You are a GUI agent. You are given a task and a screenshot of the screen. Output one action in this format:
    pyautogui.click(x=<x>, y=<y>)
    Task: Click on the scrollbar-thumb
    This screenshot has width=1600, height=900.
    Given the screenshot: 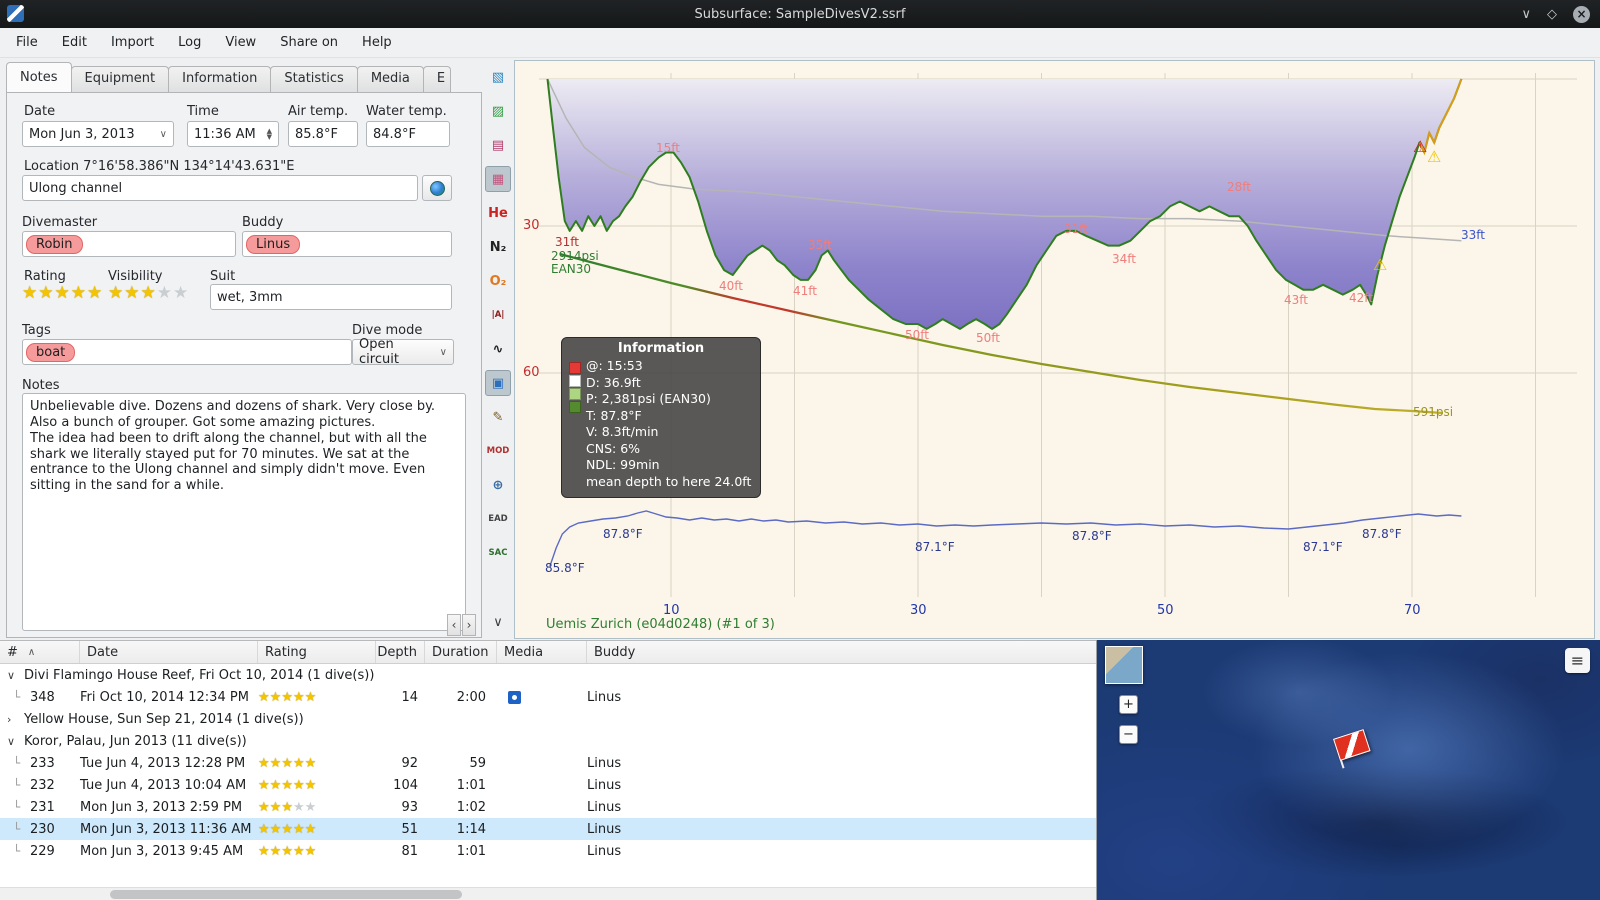 What is the action you would take?
    pyautogui.click(x=286, y=894)
    